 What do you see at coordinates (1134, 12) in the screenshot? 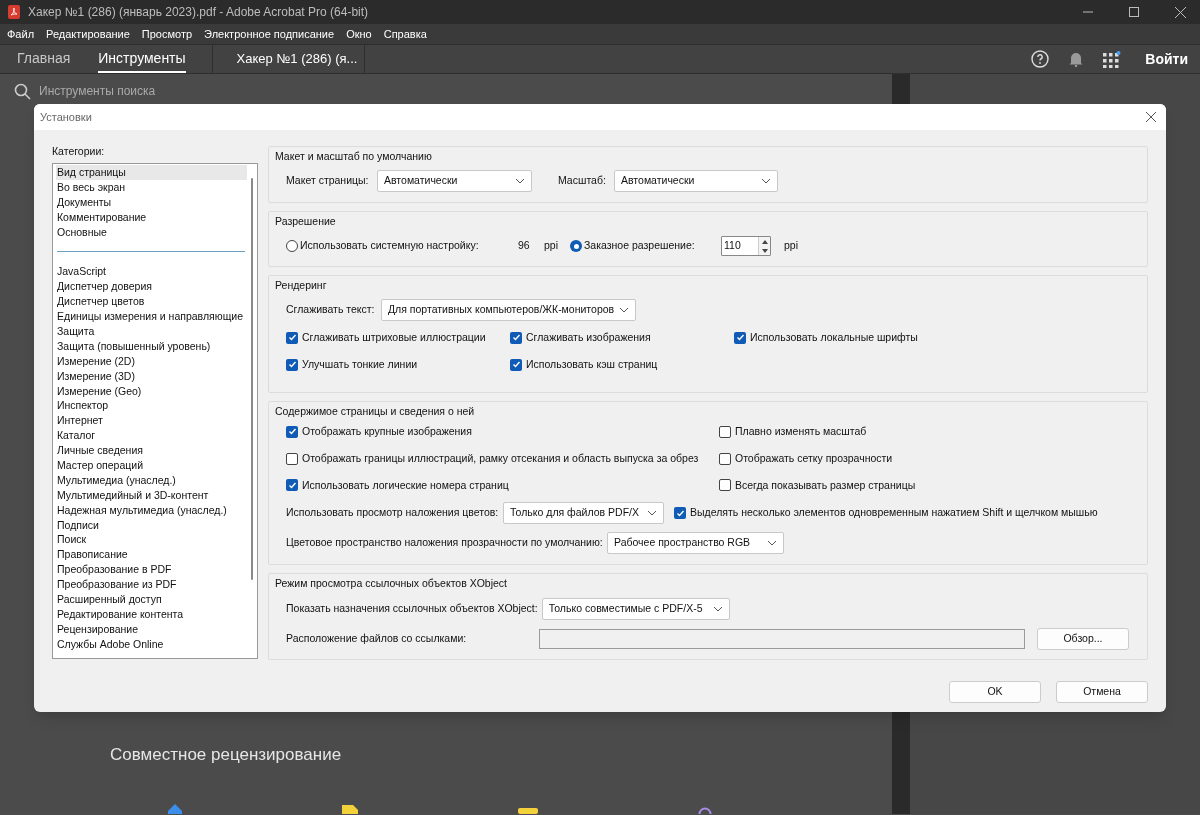
I see `maximize-icon` at bounding box center [1134, 12].